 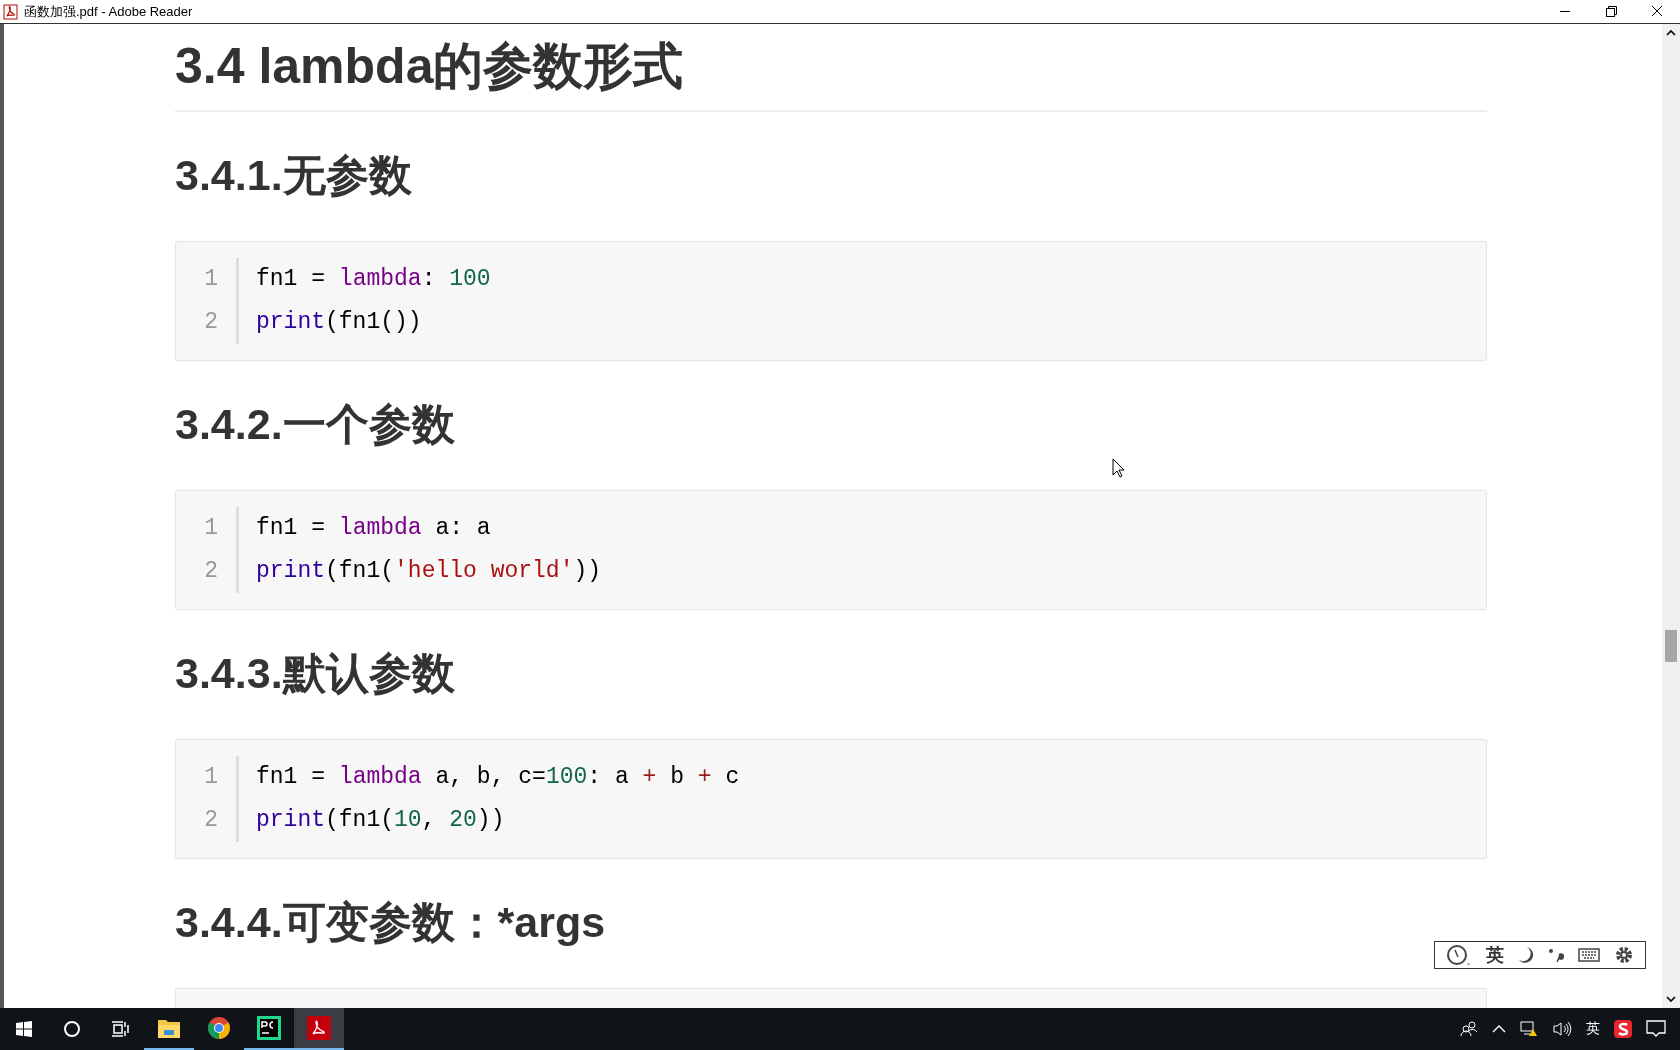 What do you see at coordinates (1671, 646) in the screenshot?
I see `scrollbar-thumb` at bounding box center [1671, 646].